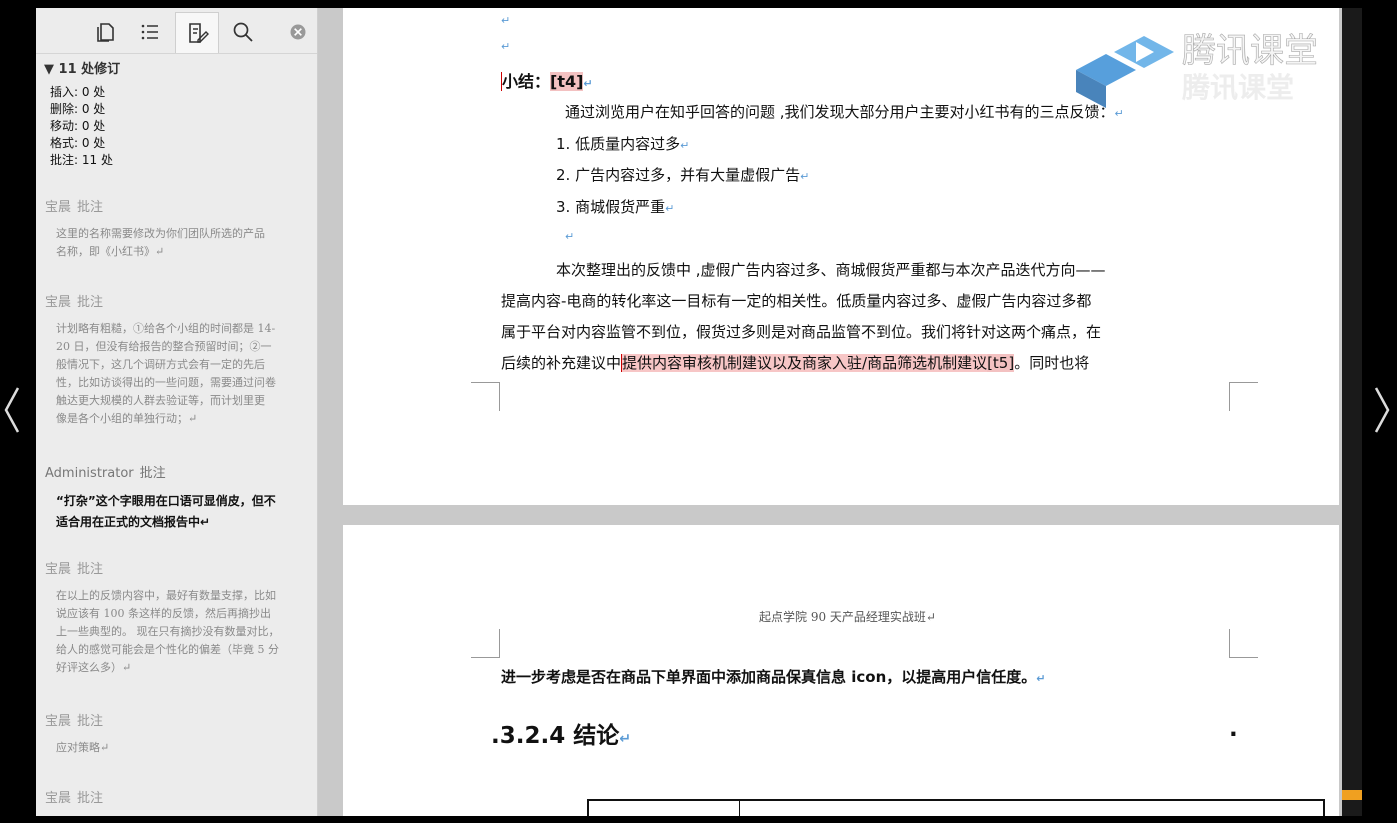  Describe the element at coordinates (178, 733) in the screenshot. I see `comment-item: 宝晨 批注 应对策略↵` at that location.